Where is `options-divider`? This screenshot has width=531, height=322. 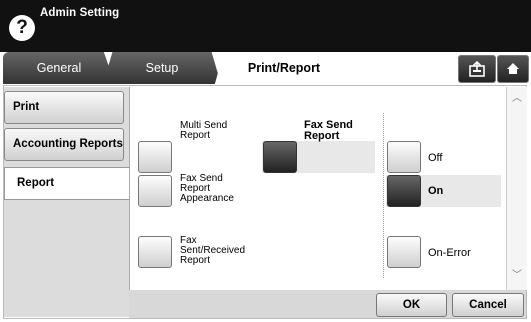
options-divider is located at coordinates (383, 195).